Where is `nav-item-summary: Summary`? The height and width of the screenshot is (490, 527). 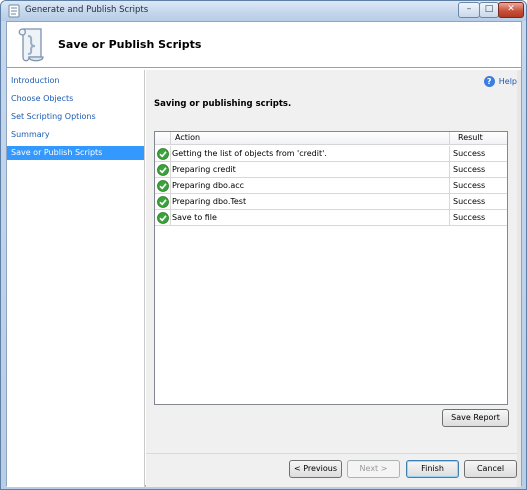 nav-item-summary: Summary is located at coordinates (75, 135).